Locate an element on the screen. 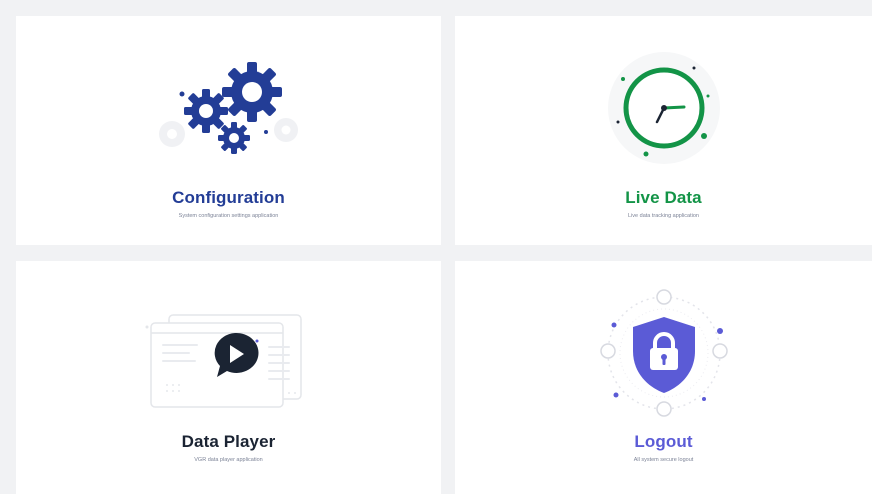  live-data-illustration is located at coordinates (663, 112).